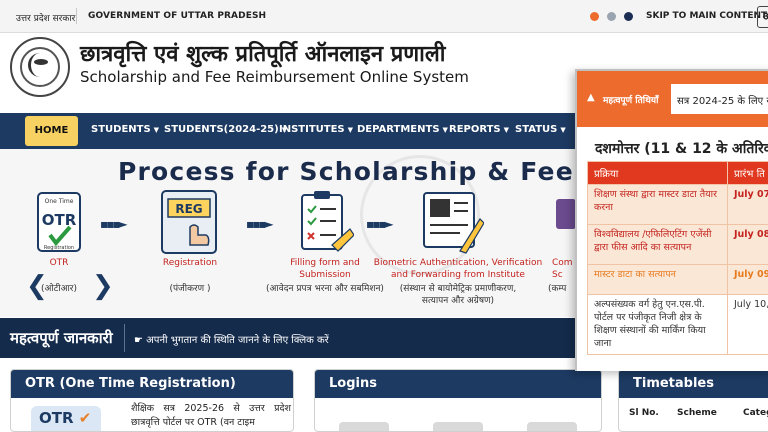 The height and width of the screenshot is (432, 768). I want to click on step-registration-label: Registration, so click(190, 263).